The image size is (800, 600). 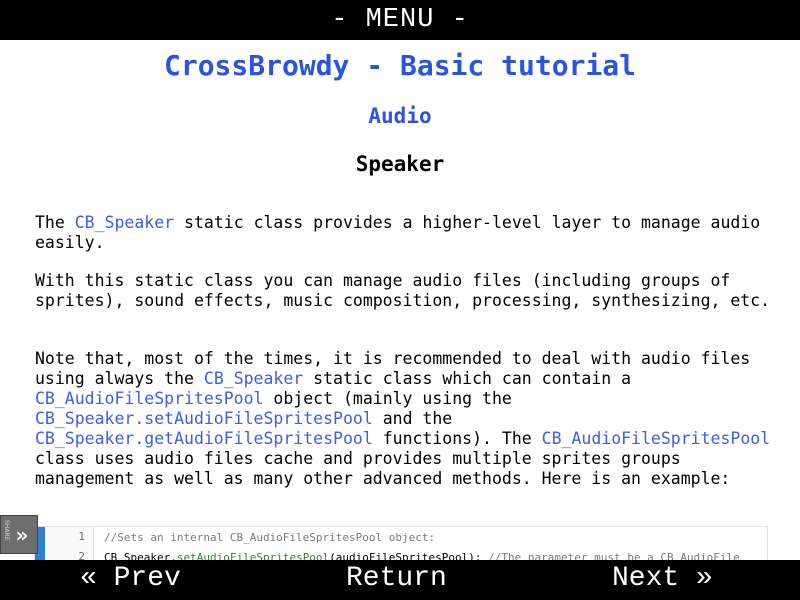 I want to click on code-object: CB_Speaker., so click(x=140, y=555).